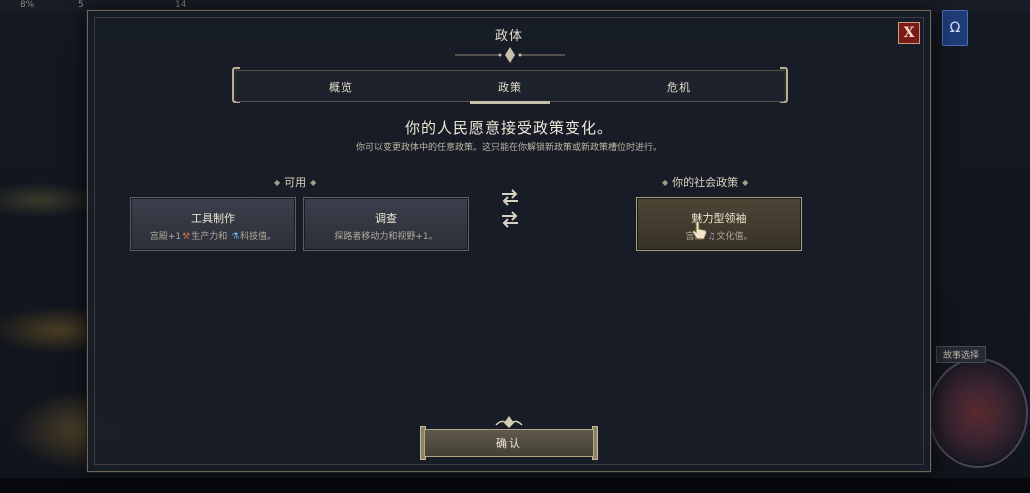  What do you see at coordinates (508, 128) in the screenshot?
I see `policy-headline: 你的人民愿意接受政策变化。` at bounding box center [508, 128].